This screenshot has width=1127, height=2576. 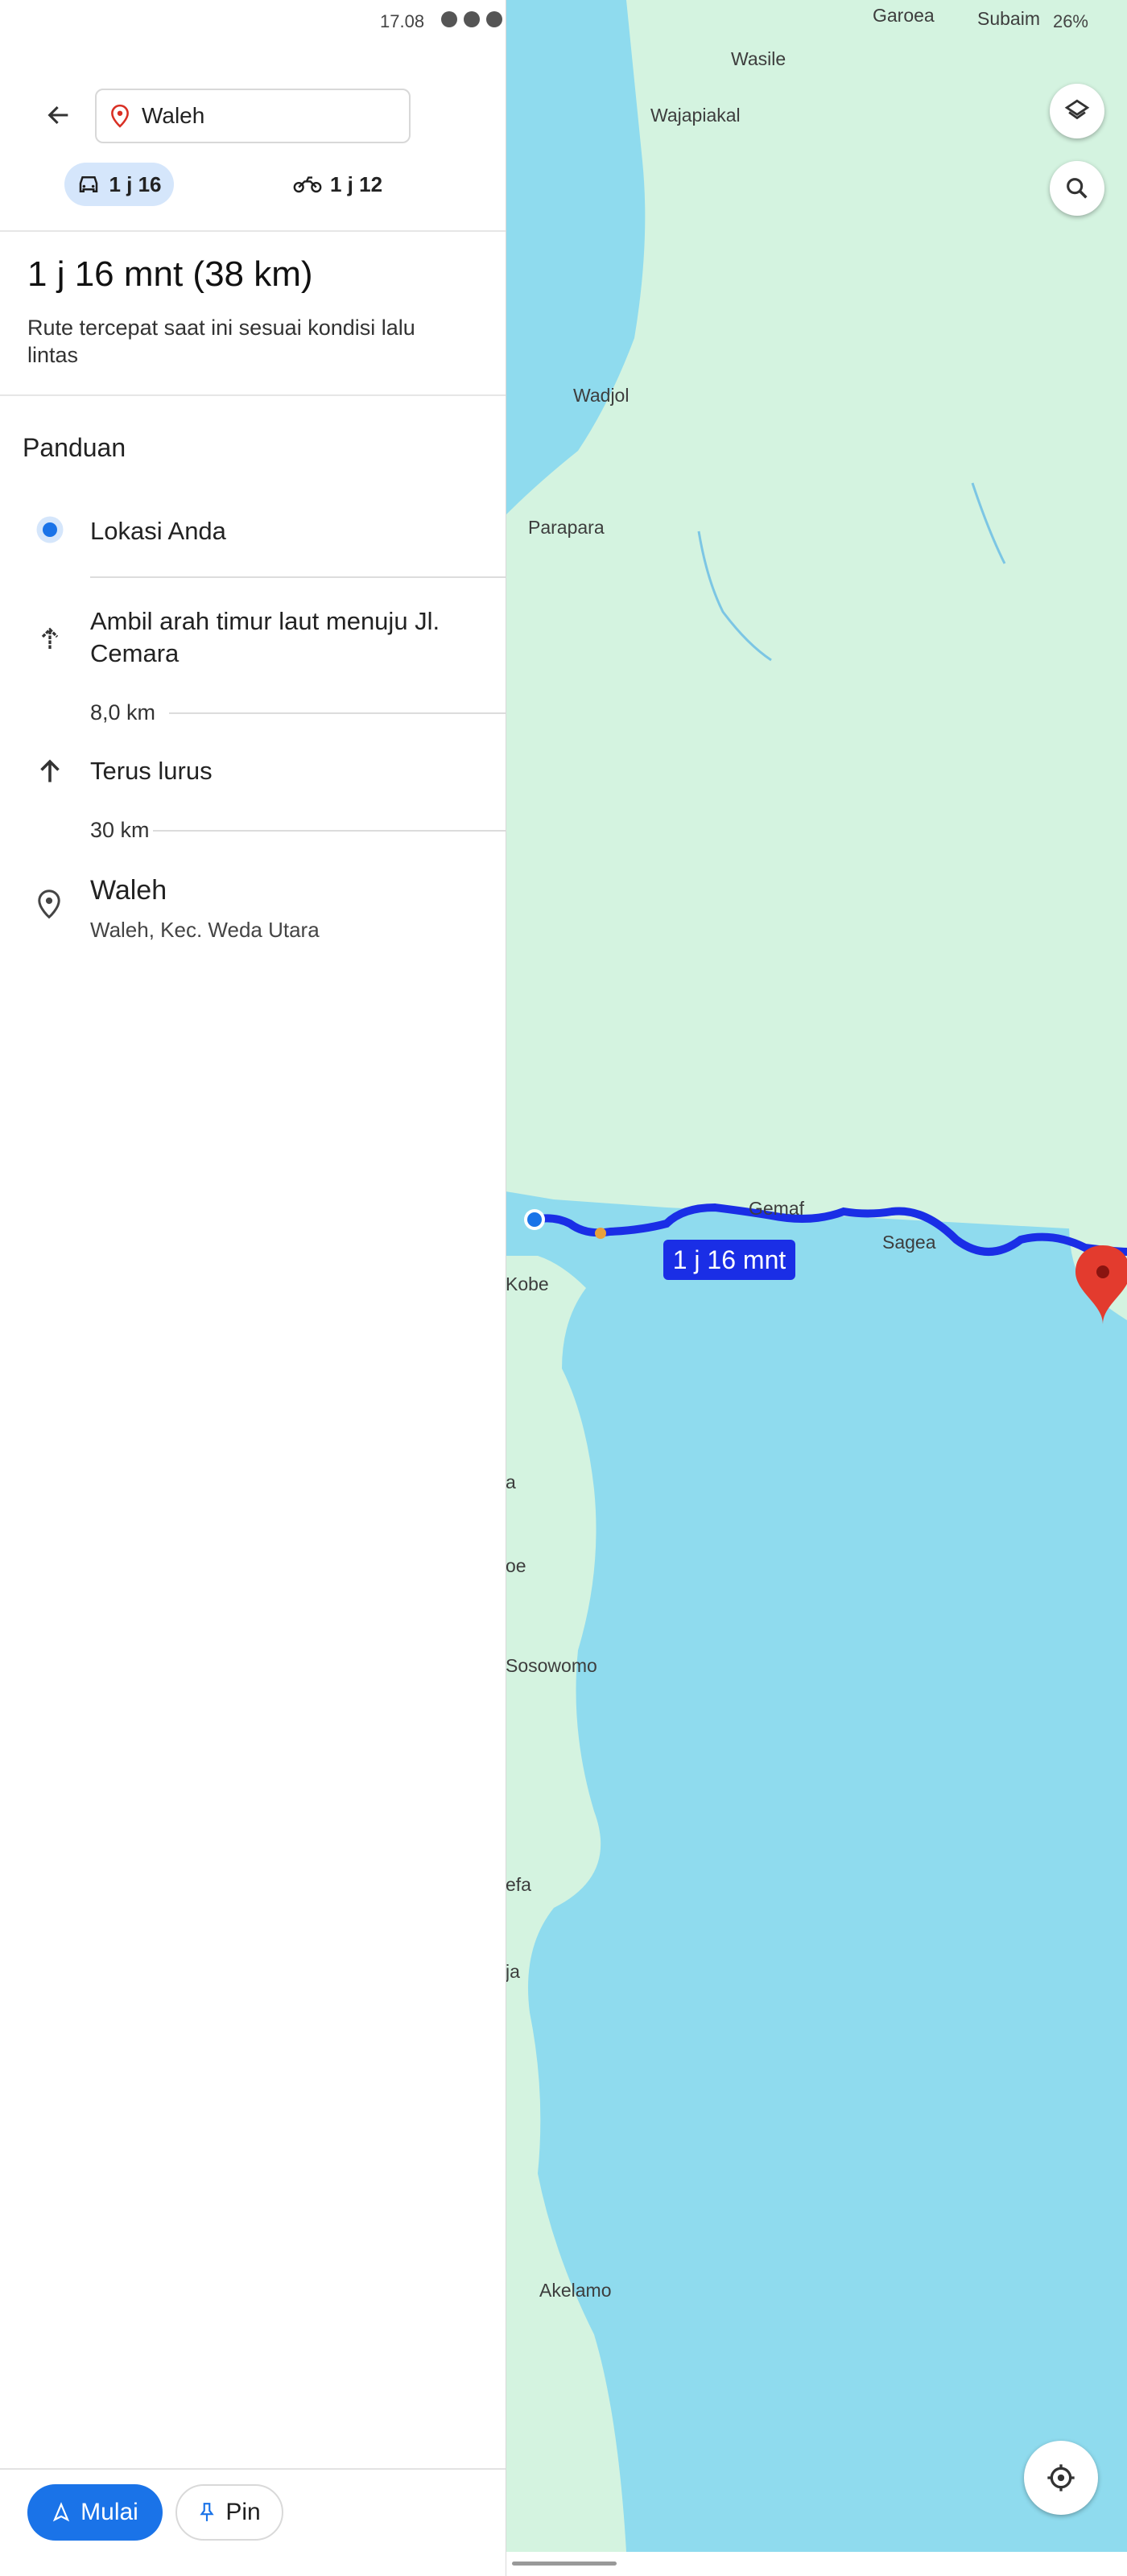 What do you see at coordinates (205, 930) in the screenshot?
I see `destination-address: Waleh, Kec. Weda Utara` at bounding box center [205, 930].